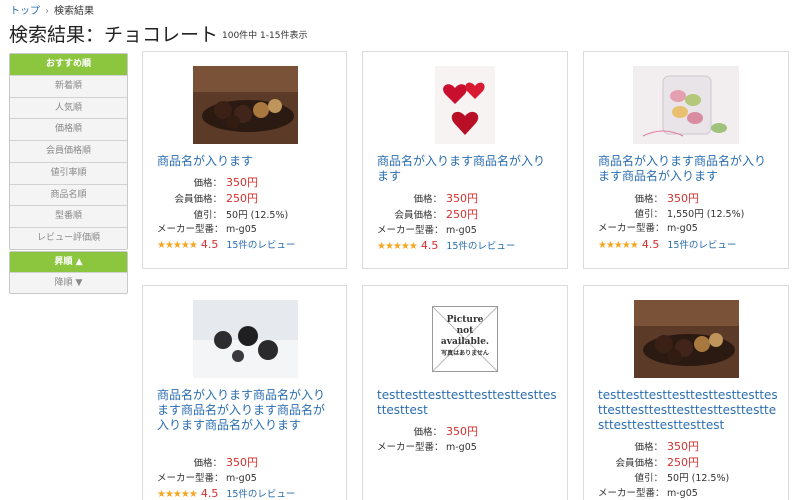 This screenshot has width=800, height=500. What do you see at coordinates (68, 238) in the screenshot?
I see `sort-option-review-rating: レビュー評価順` at bounding box center [68, 238].